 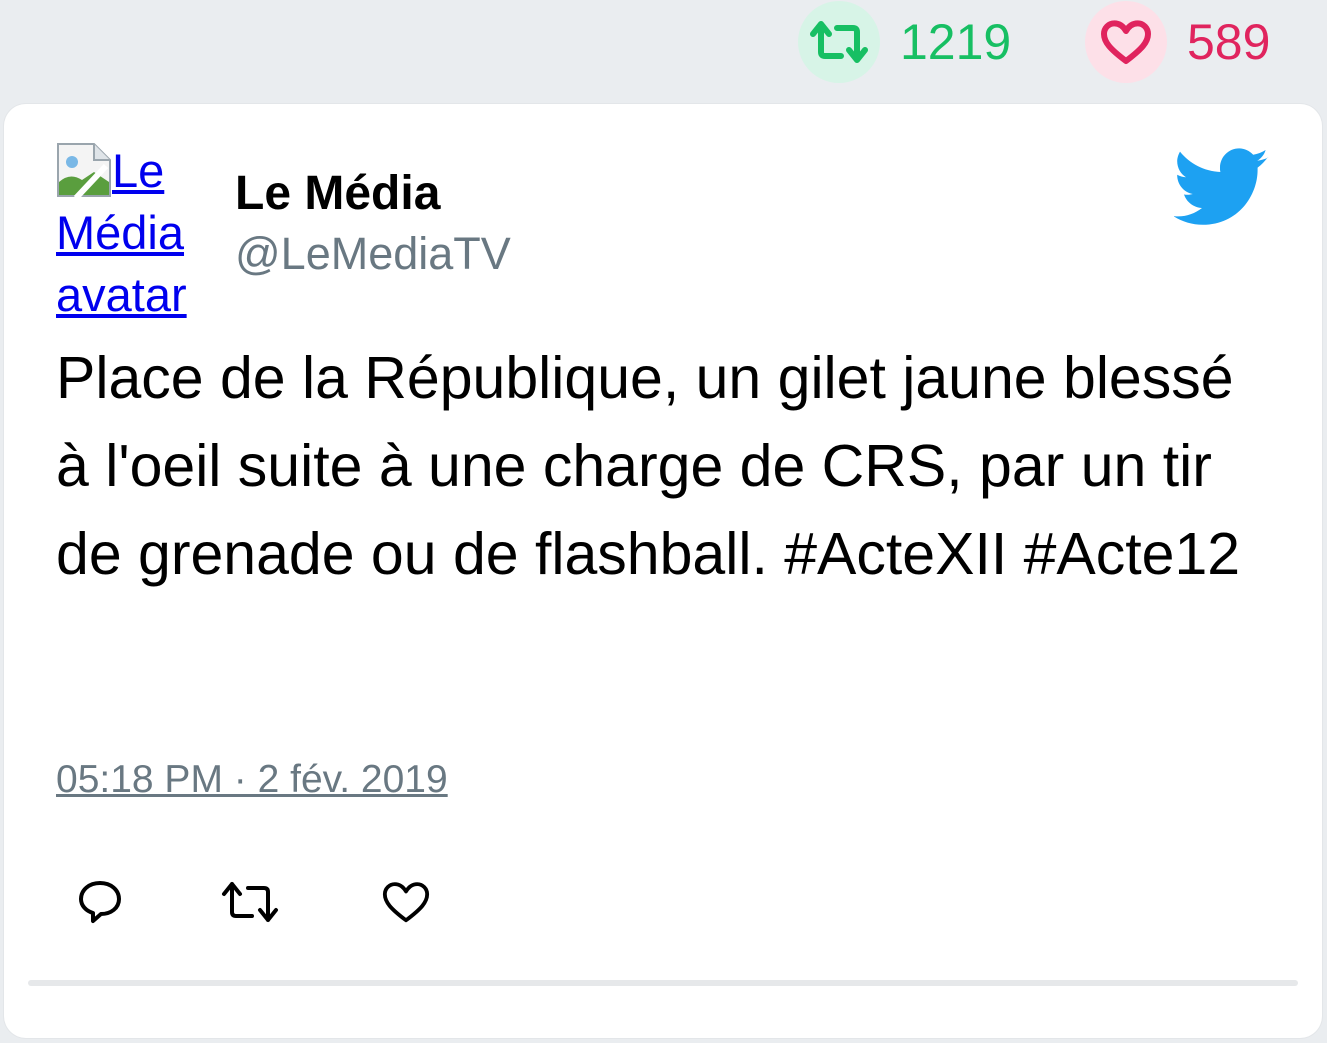 What do you see at coordinates (136, 230) in the screenshot?
I see `avatar: Le Média avatar` at bounding box center [136, 230].